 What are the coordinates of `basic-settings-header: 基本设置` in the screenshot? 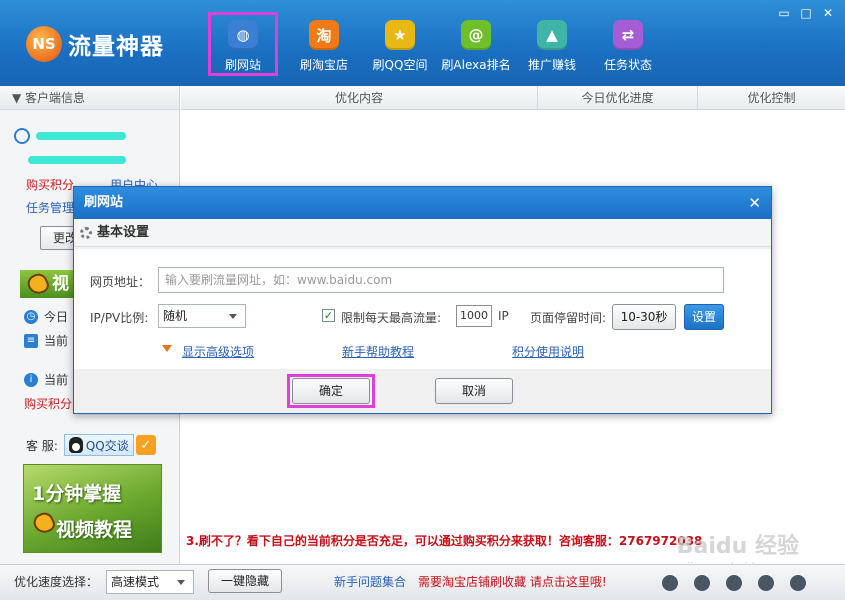 It's located at (422, 233).